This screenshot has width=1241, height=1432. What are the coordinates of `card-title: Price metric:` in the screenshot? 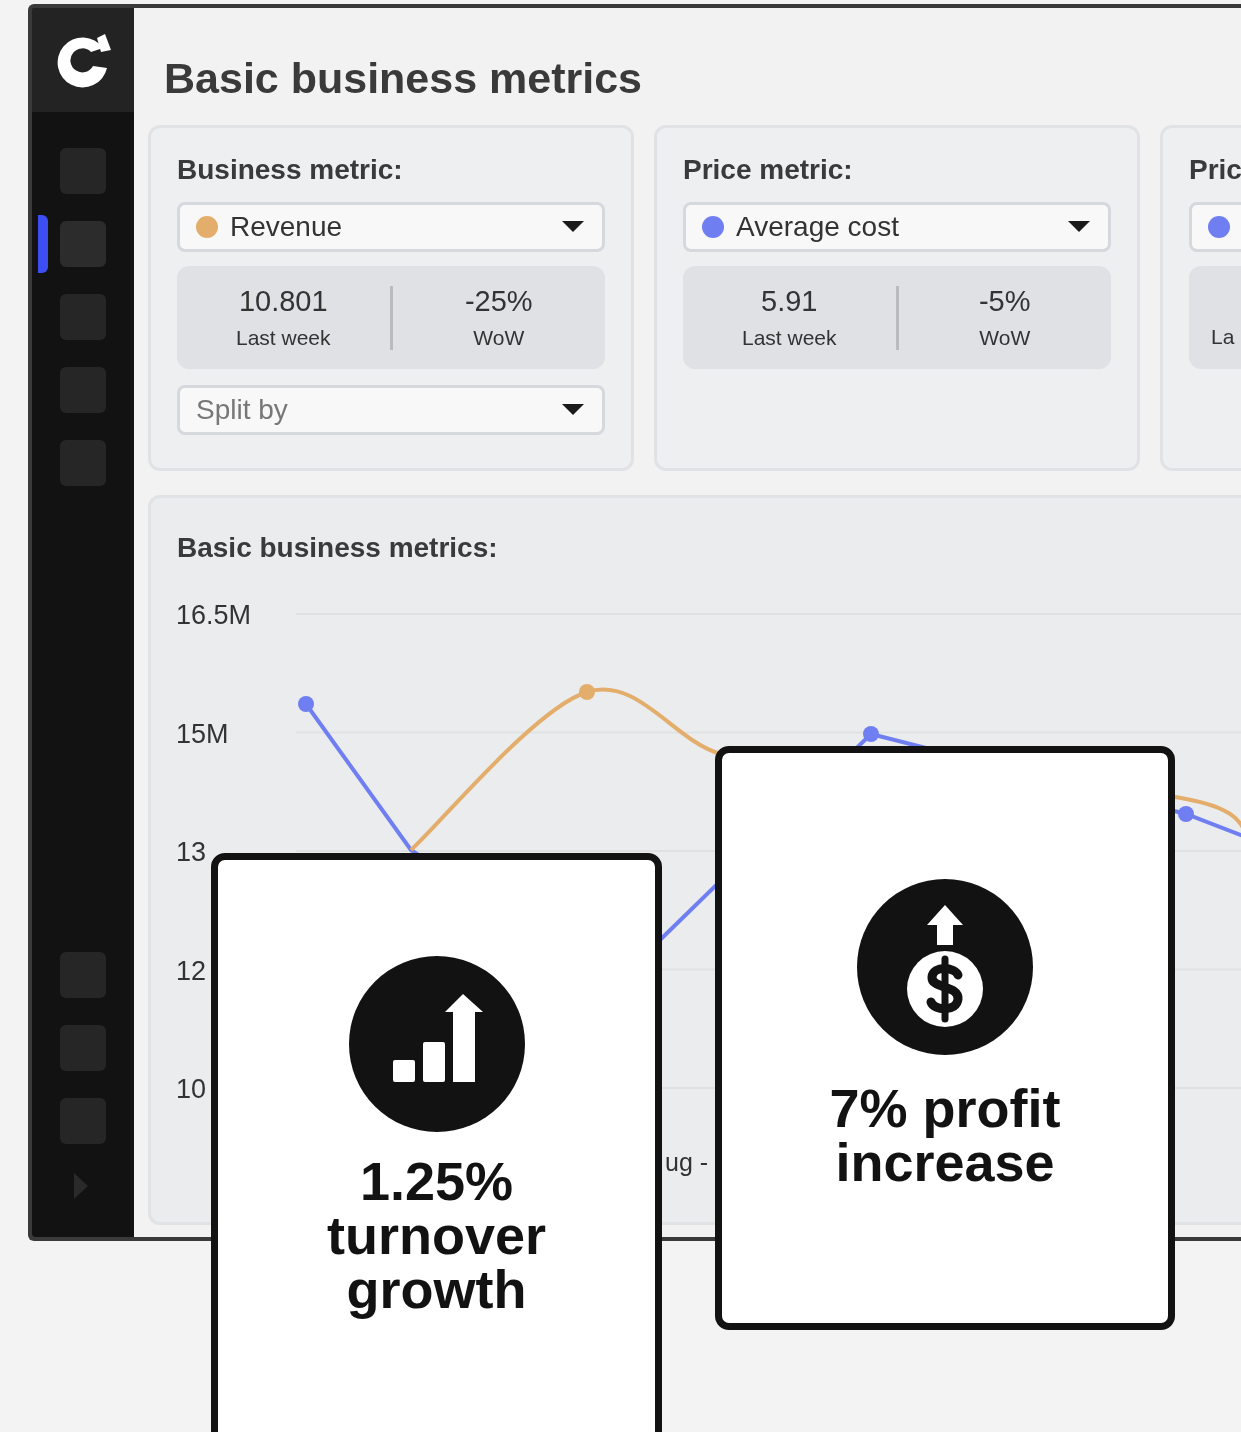 It's located at (768, 170).